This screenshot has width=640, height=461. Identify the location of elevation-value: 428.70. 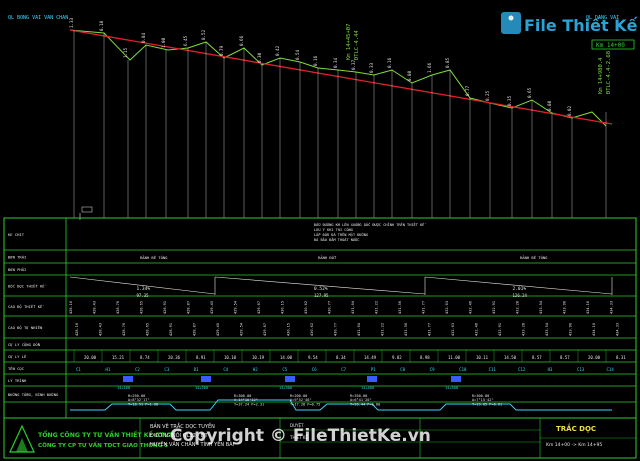
(118, 307).